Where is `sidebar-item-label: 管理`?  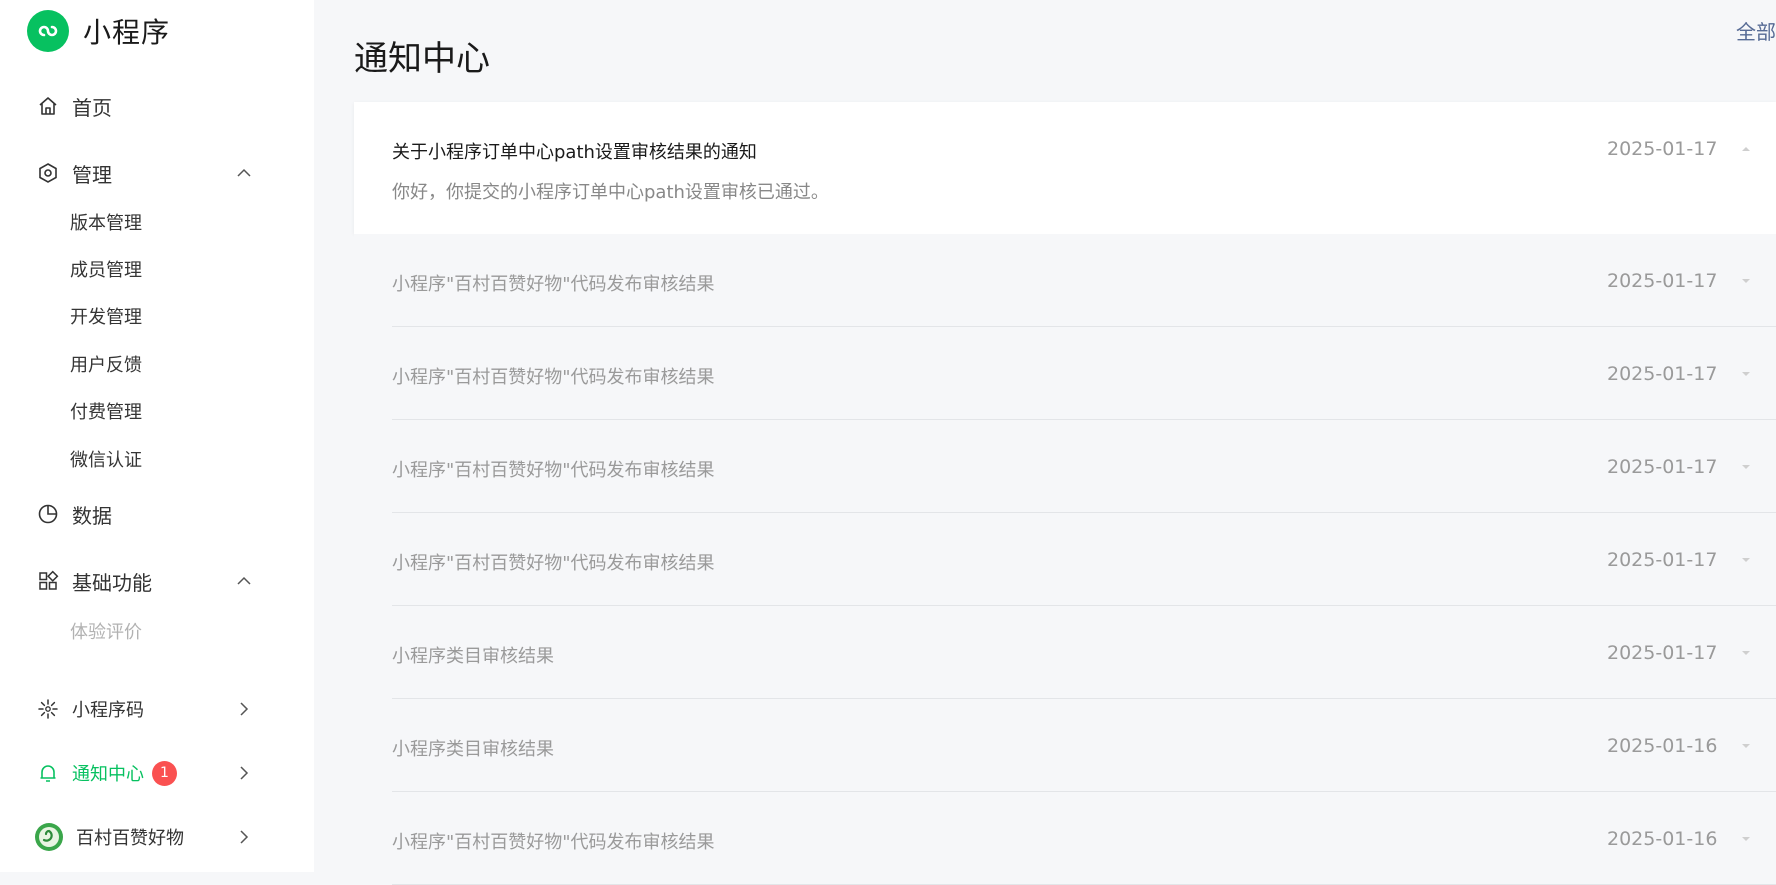
sidebar-item-label: 管理 is located at coordinates (92, 174).